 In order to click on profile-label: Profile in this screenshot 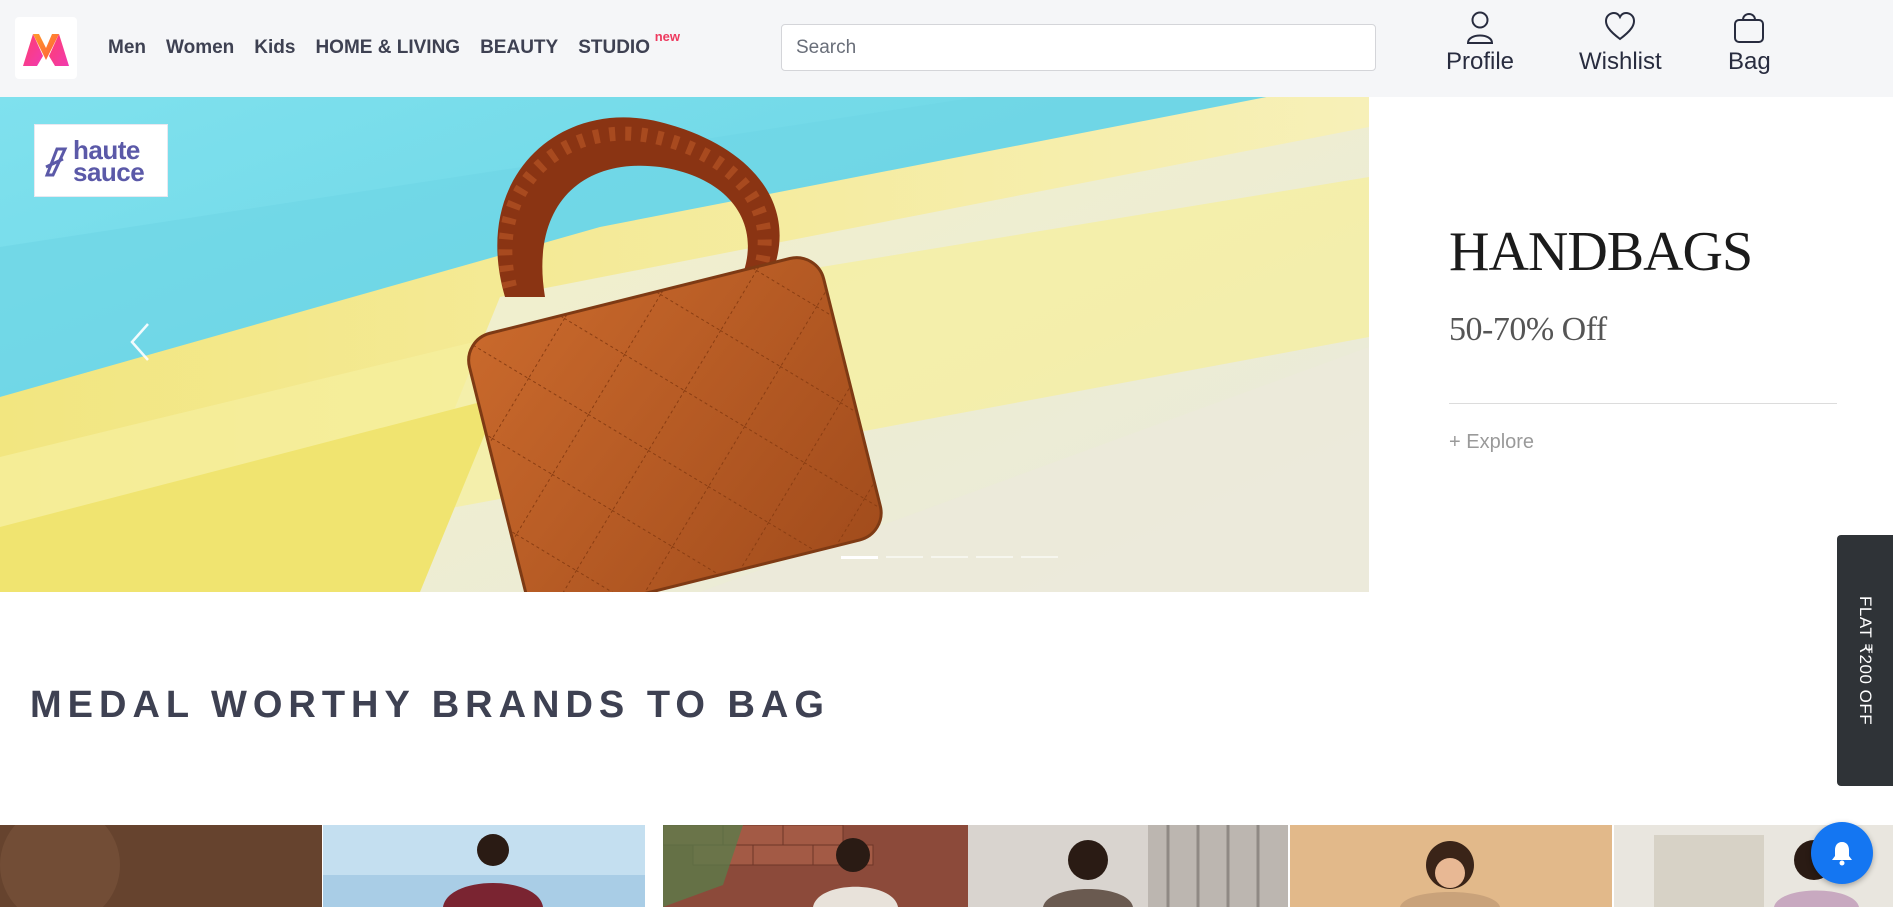, I will do `click(1480, 61)`.